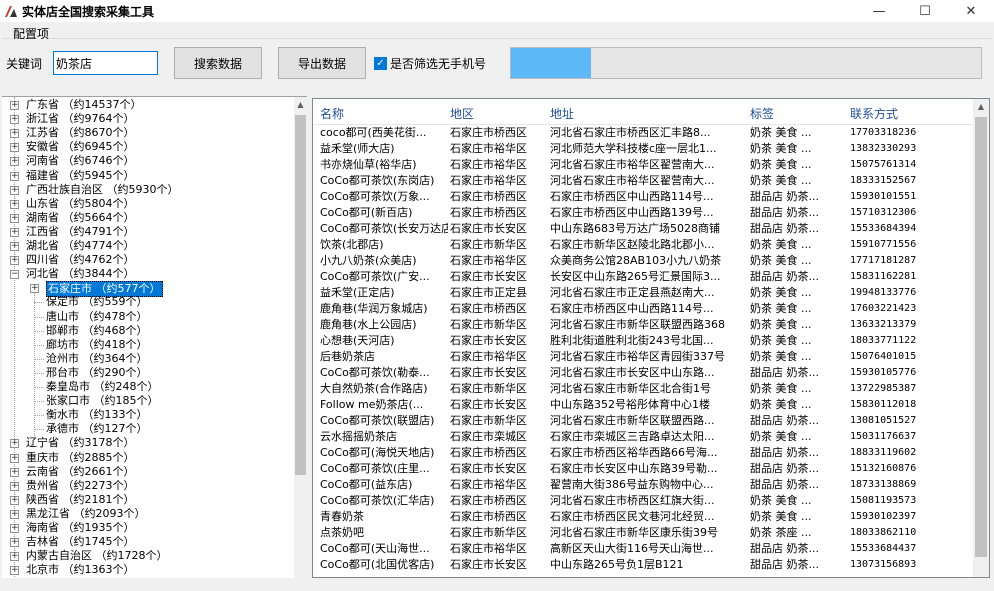  What do you see at coordinates (300, 105) in the screenshot?
I see `scroll-up-icon: ▲` at bounding box center [300, 105].